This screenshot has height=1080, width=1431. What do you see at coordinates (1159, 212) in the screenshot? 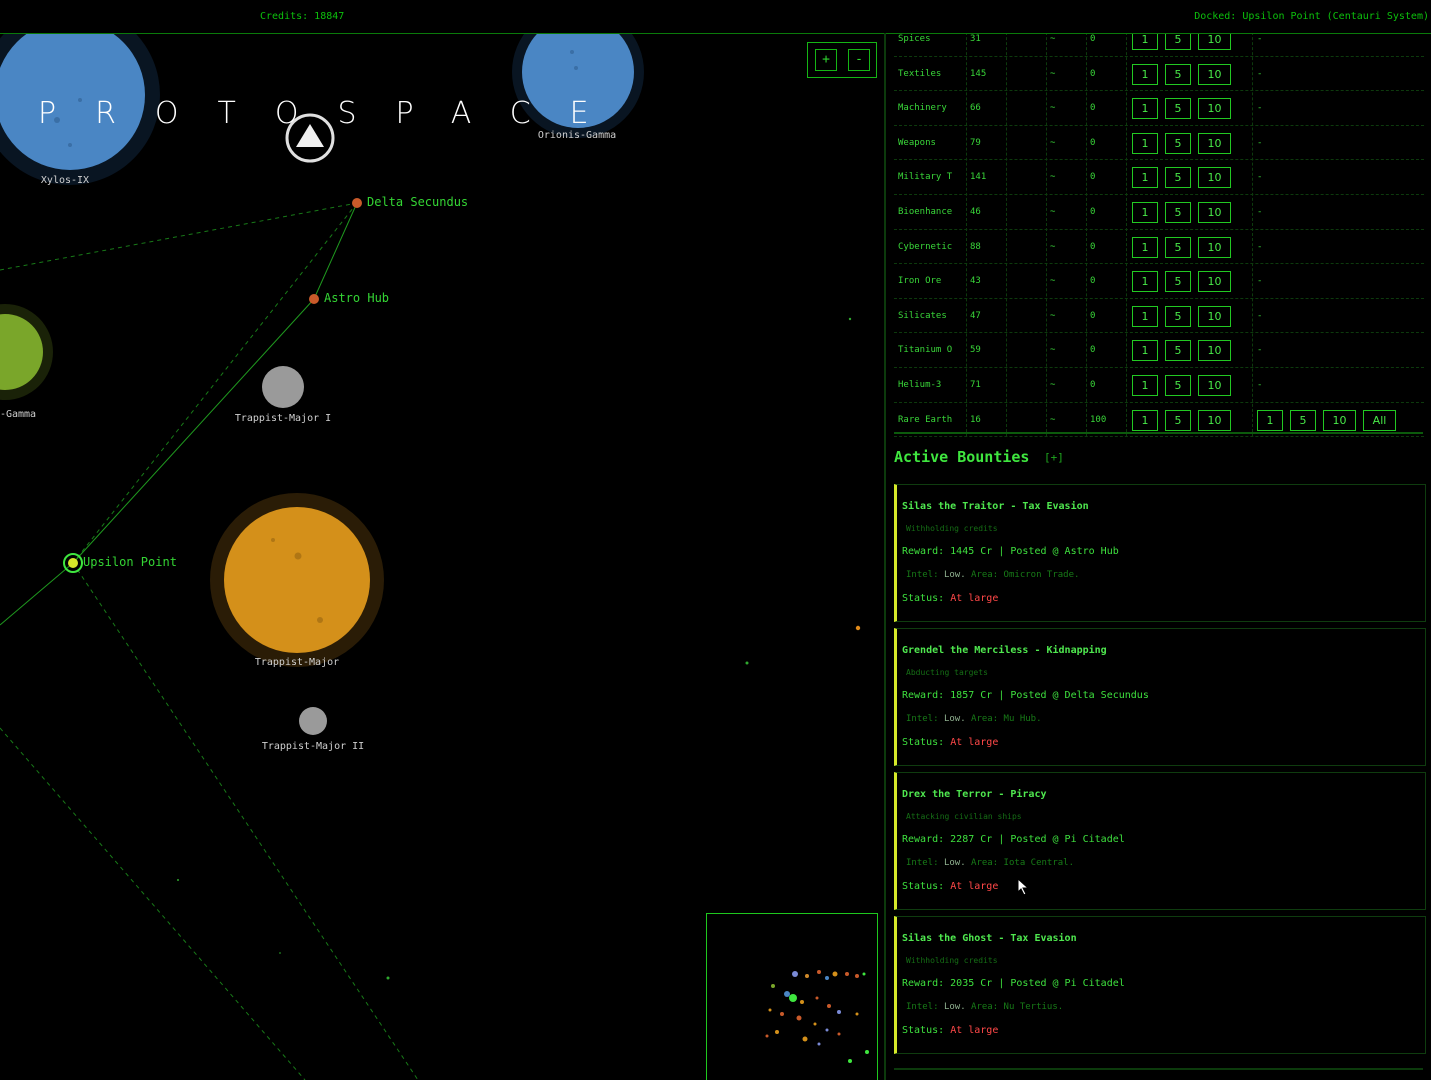
I see `market-row: Bioenhance 46 ~ 0 1 5 10 -` at bounding box center [1159, 212].